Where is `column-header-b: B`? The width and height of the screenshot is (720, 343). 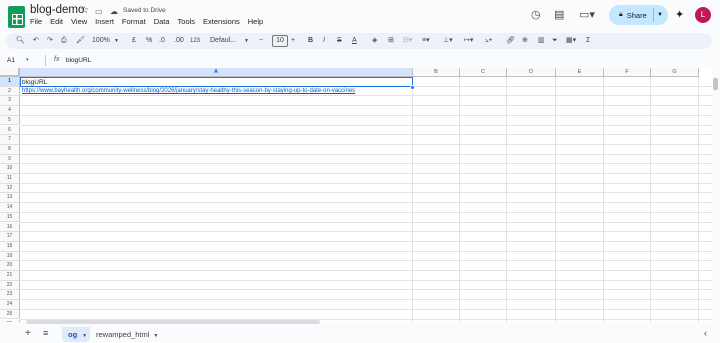 column-header-b: B is located at coordinates (436, 72).